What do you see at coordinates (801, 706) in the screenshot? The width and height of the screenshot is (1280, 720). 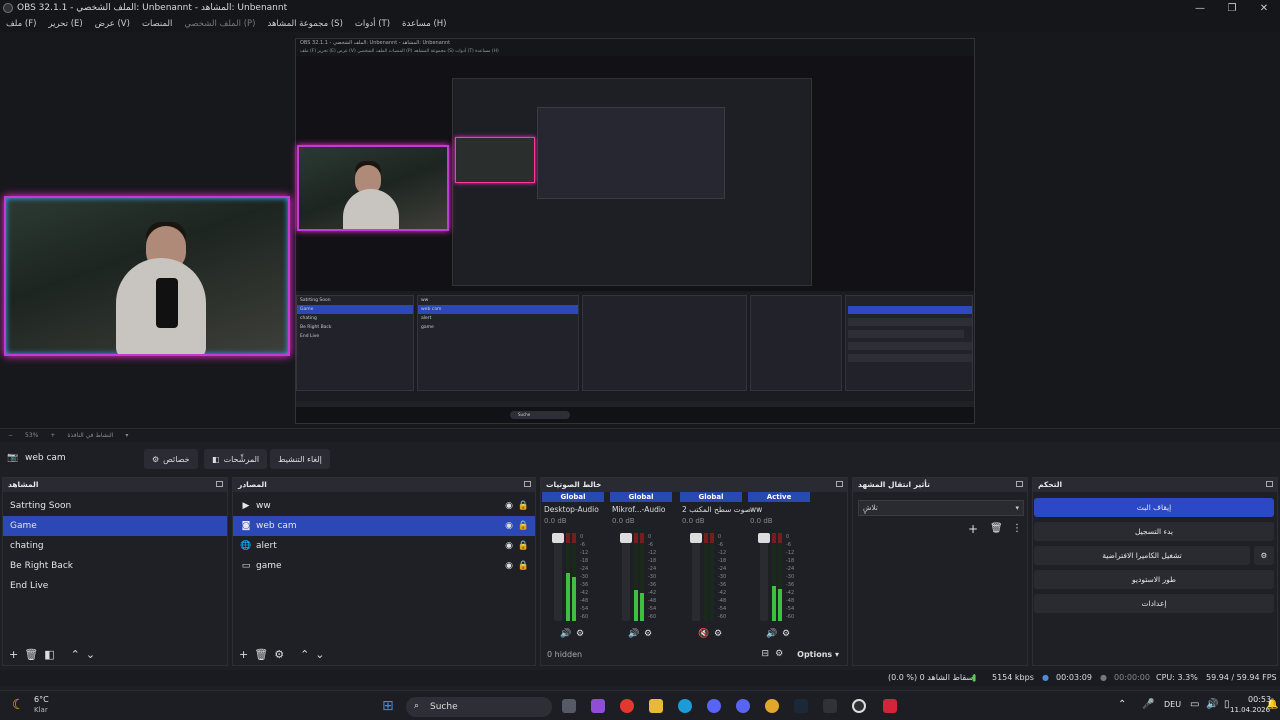 I see `steam-icon` at bounding box center [801, 706].